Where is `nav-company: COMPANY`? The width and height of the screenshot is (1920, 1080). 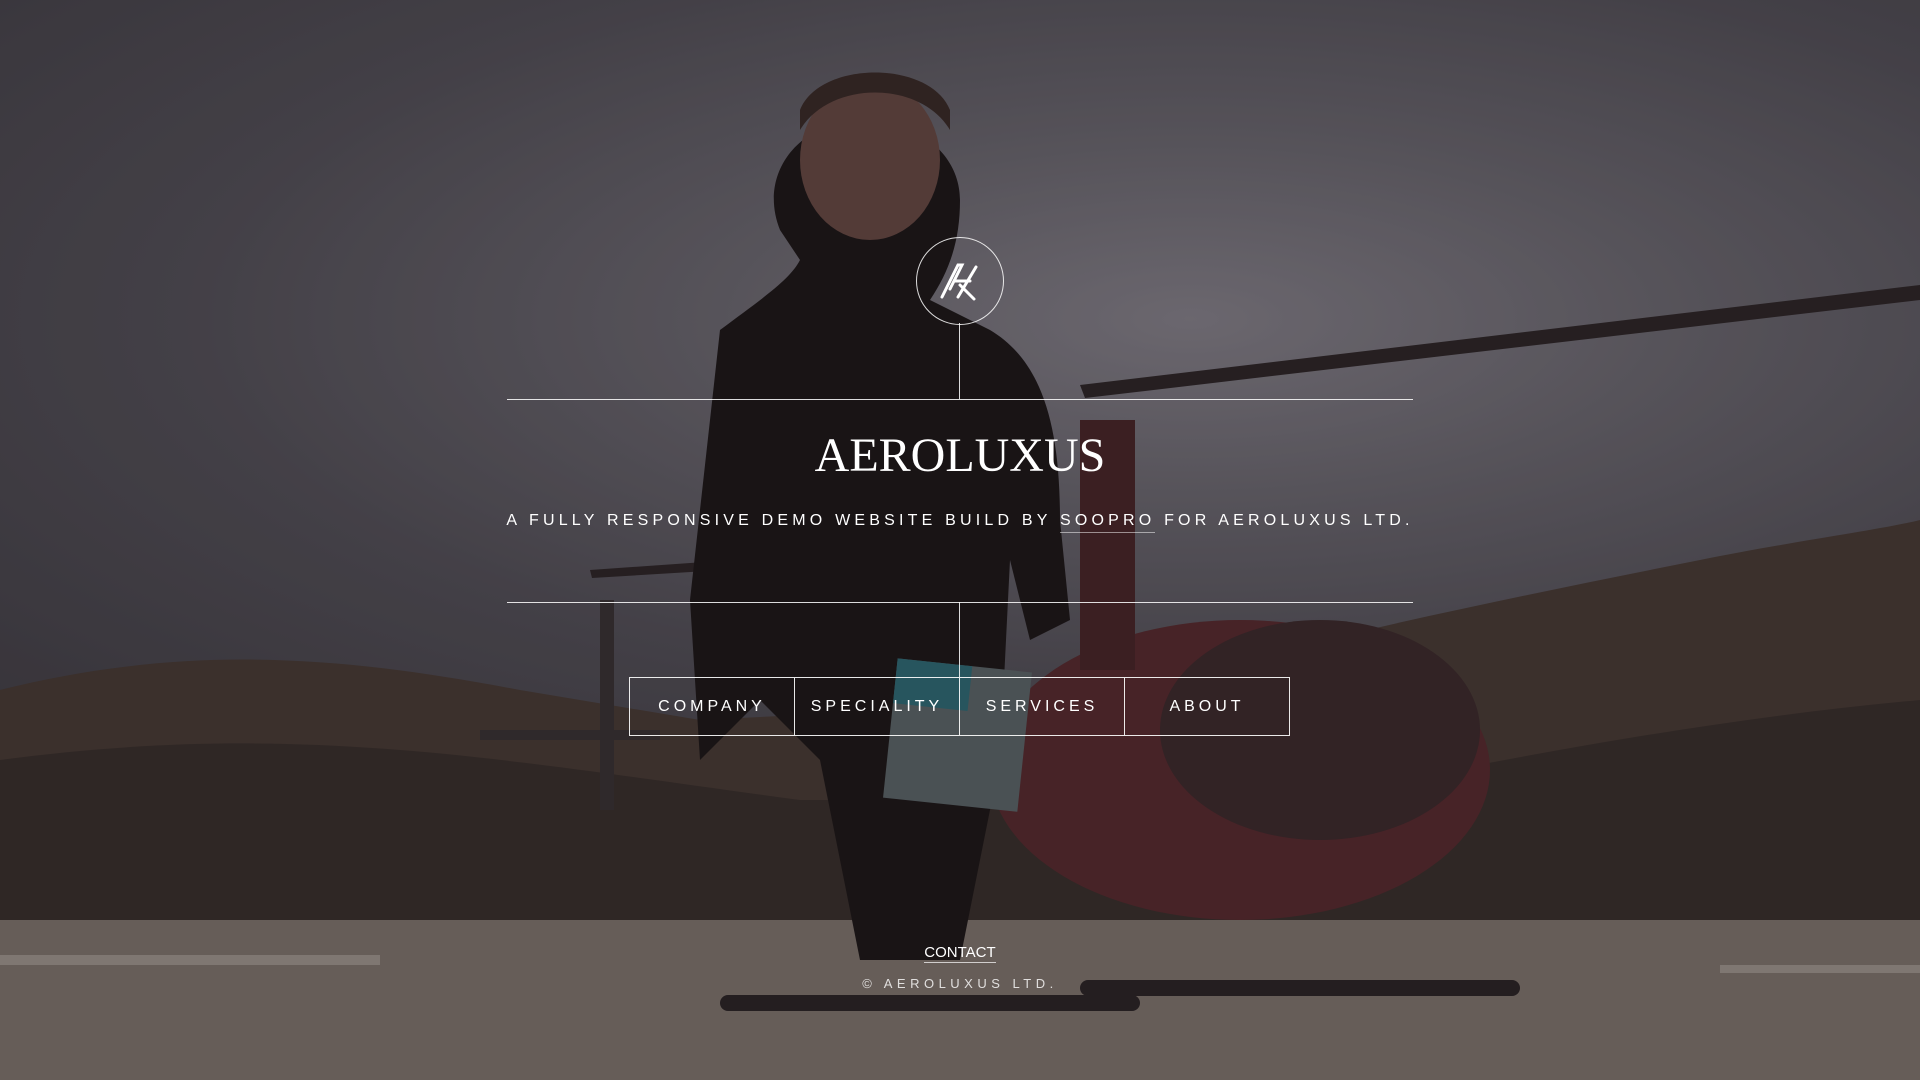 nav-company: COMPANY is located at coordinates (712, 706).